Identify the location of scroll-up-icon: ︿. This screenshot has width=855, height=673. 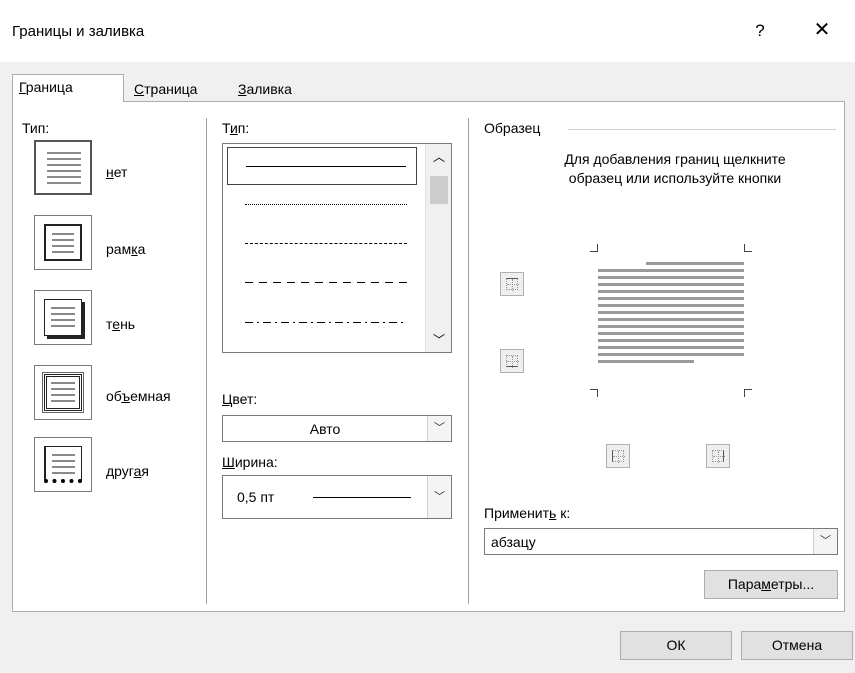
(439, 156).